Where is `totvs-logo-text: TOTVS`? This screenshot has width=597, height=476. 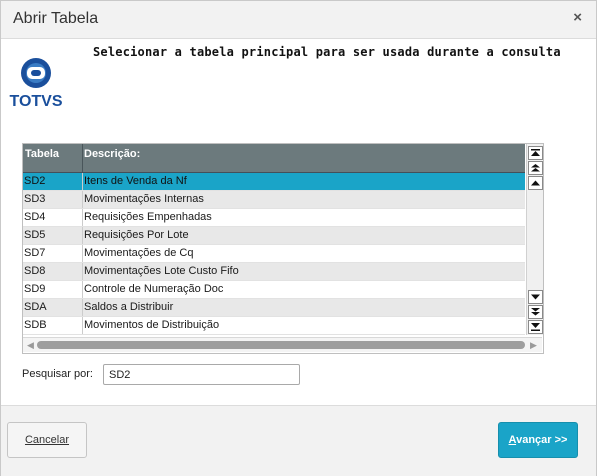
totvs-logo-text: TOTVS is located at coordinates (35, 101).